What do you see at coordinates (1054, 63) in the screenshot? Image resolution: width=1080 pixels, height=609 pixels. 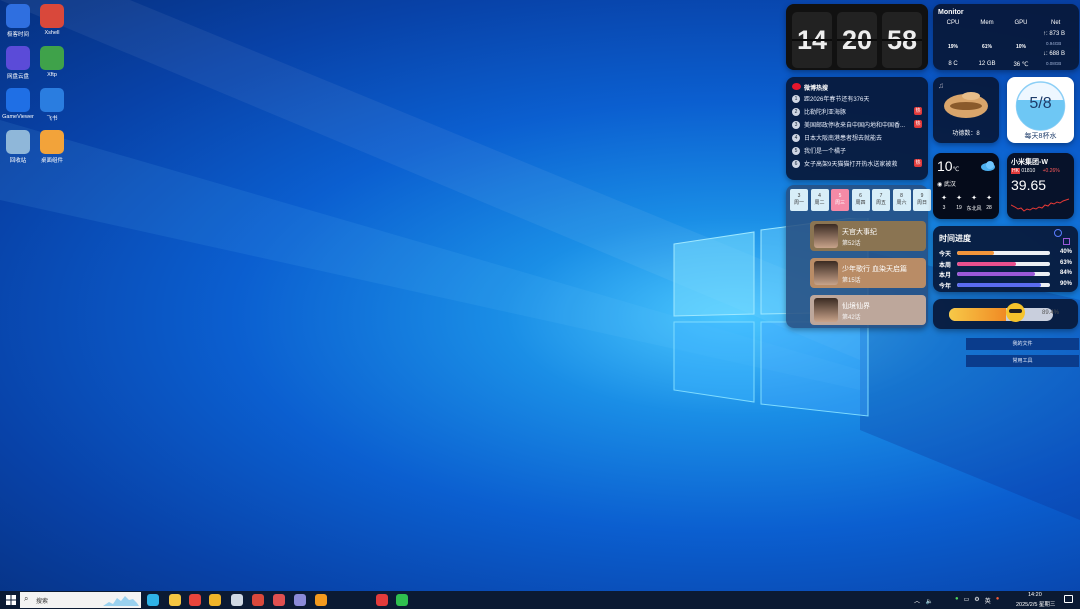 I see `net-down-total: 0.08GB` at bounding box center [1054, 63].